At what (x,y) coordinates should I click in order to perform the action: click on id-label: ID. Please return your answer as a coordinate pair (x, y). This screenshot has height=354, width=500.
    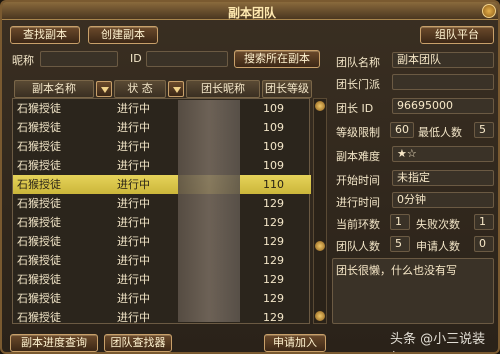
    Looking at the image, I should click on (136, 58).